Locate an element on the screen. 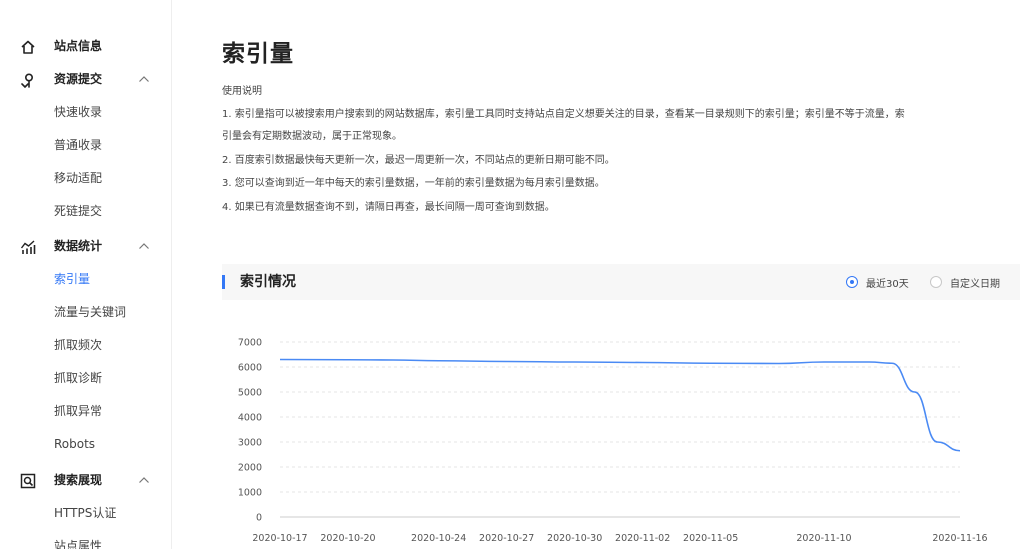 The width and height of the screenshot is (1024, 549). y-tick-label: 2000 is located at coordinates (250, 468).